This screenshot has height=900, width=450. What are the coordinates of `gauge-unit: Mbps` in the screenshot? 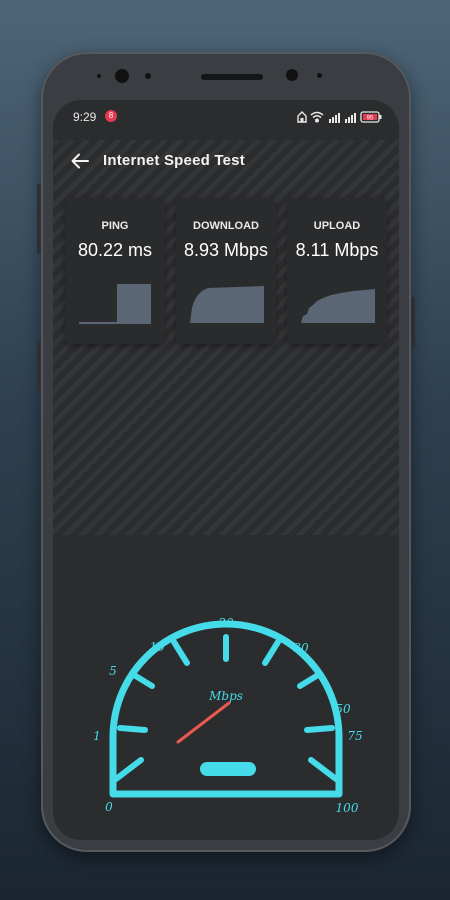 It's located at (225, 696).